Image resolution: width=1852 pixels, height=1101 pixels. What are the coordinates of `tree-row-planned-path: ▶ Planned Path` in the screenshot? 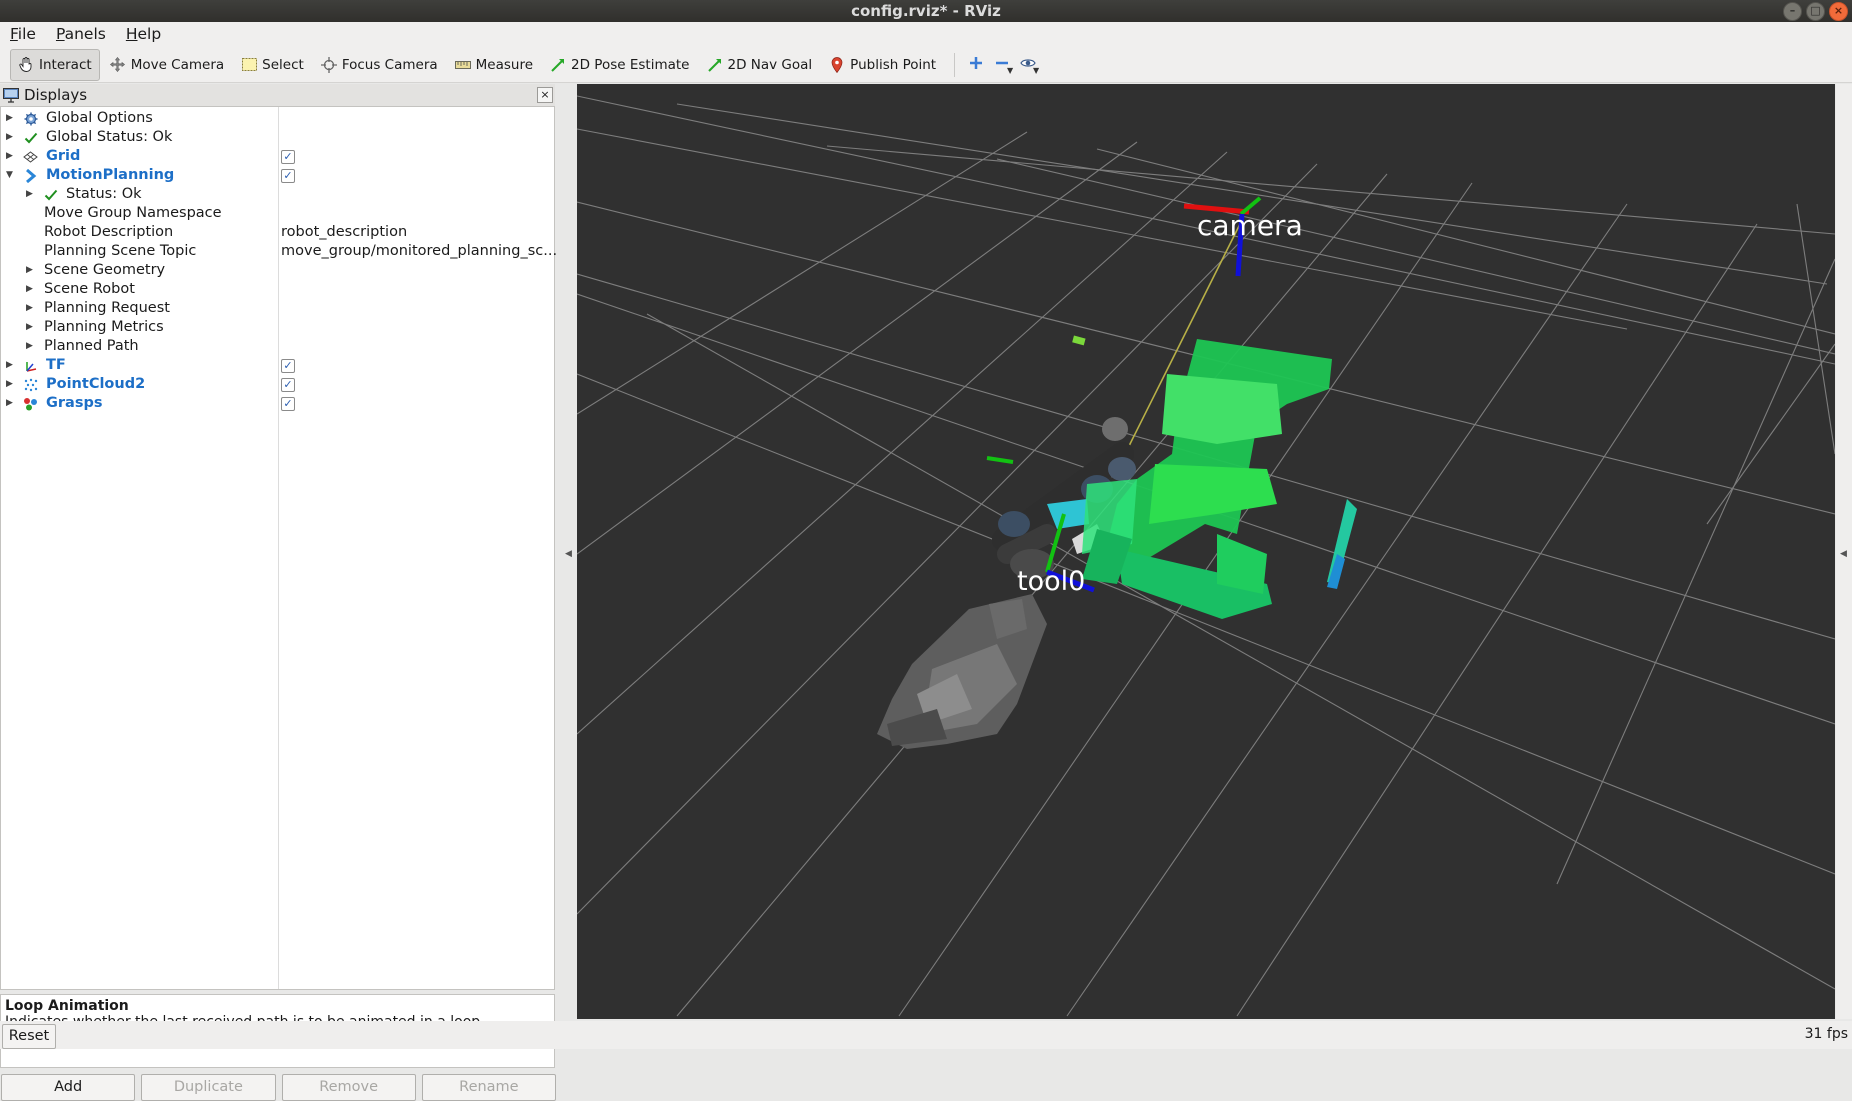 It's located at (277, 346).